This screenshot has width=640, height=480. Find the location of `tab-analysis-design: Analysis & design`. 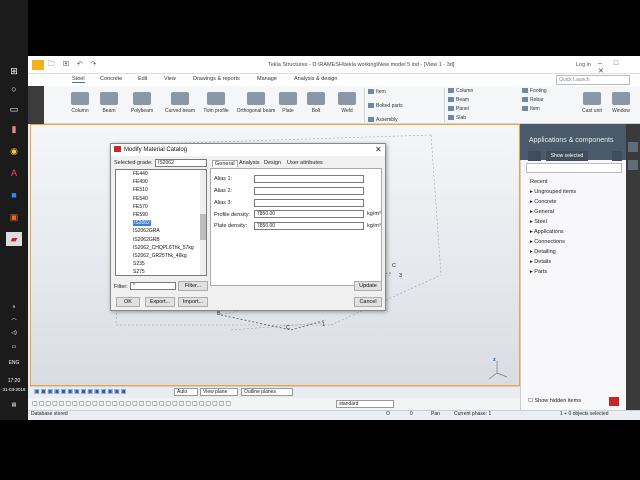

tab-analysis-design: Analysis & design is located at coordinates (315, 79).